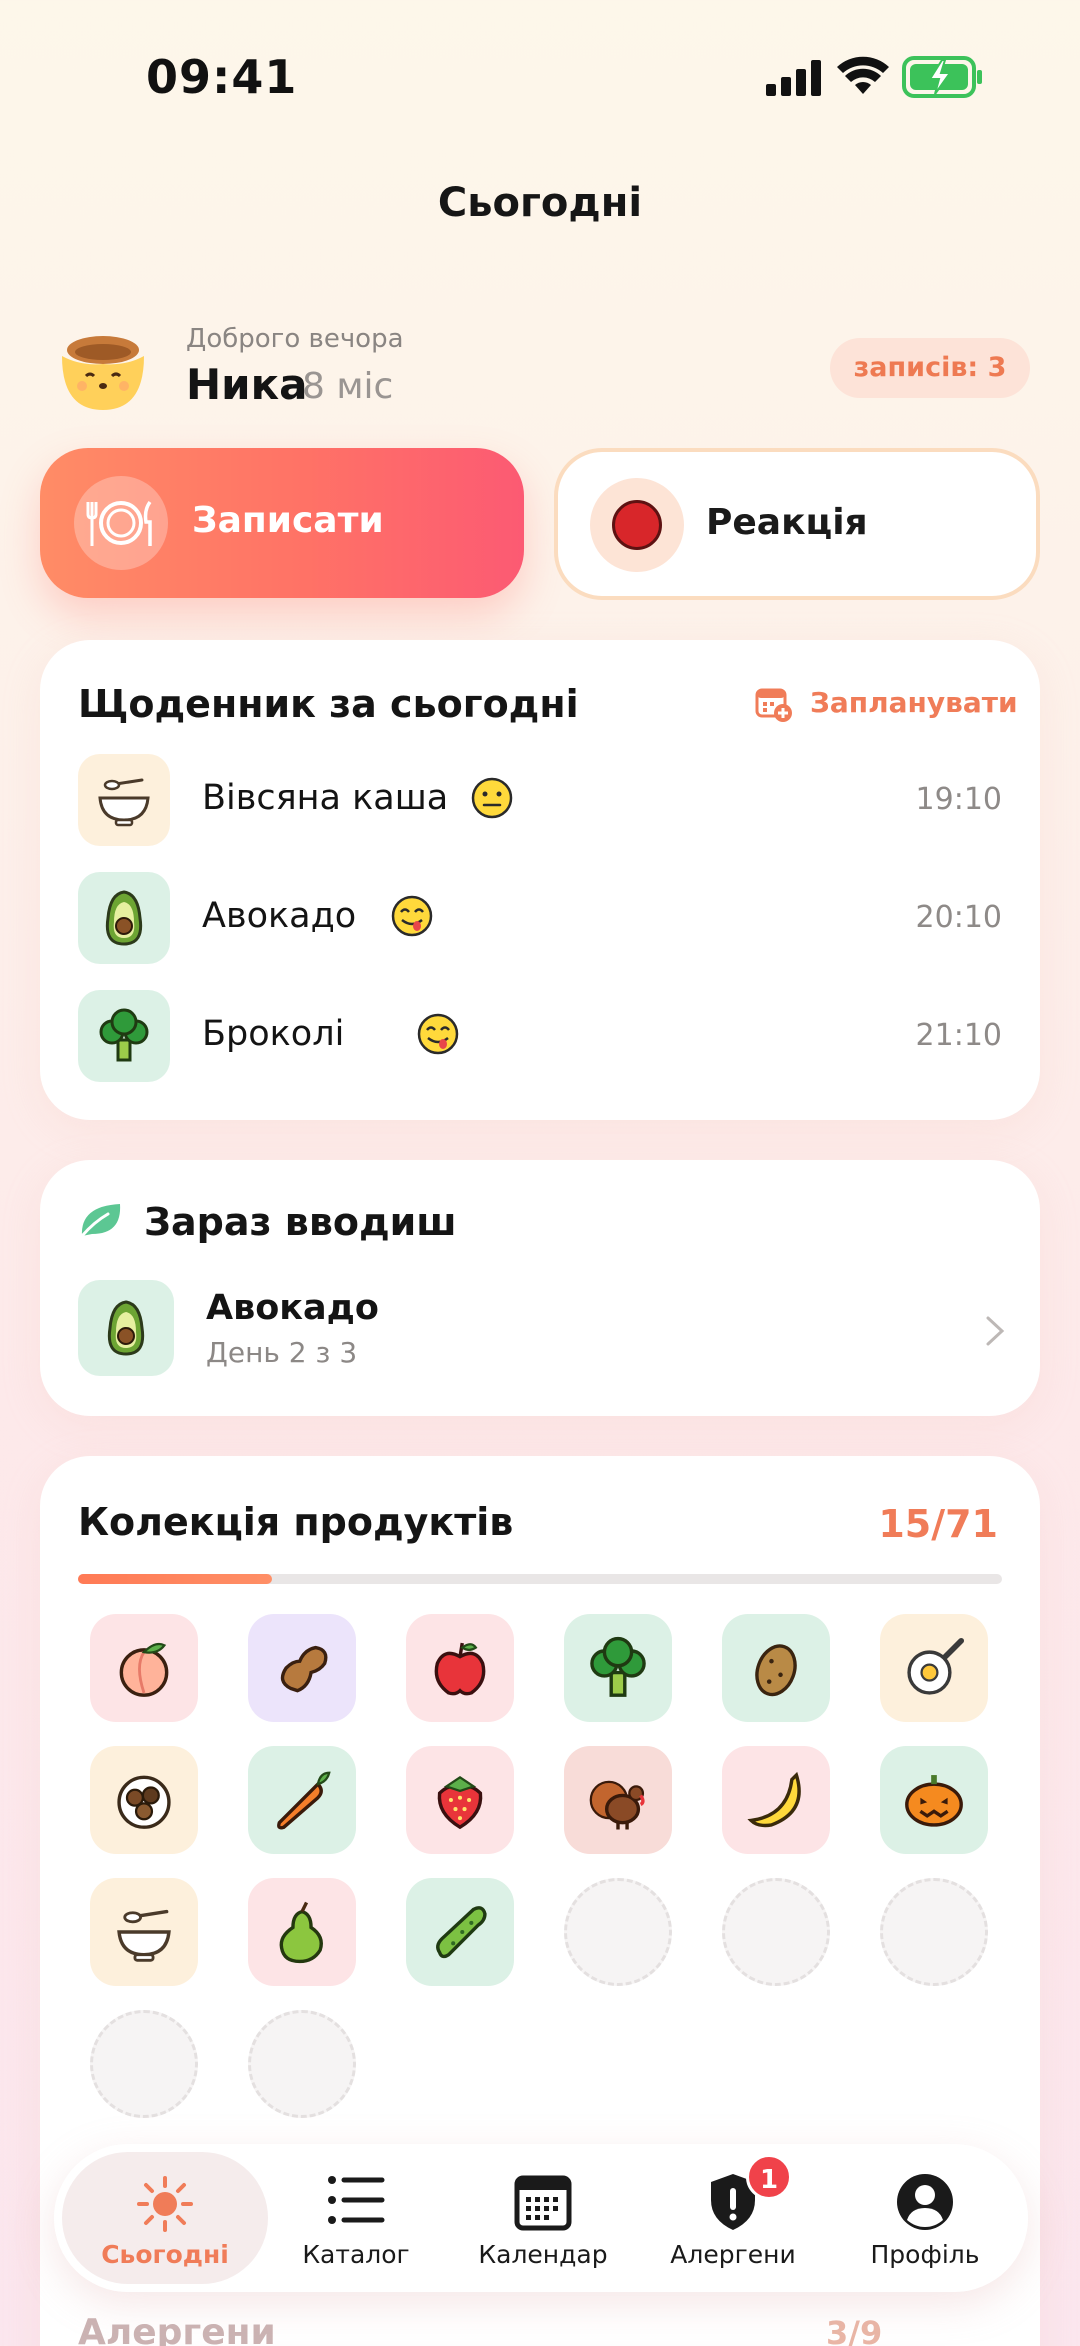  What do you see at coordinates (292, 1308) in the screenshot?
I see `introducing-food-name: Авокадо` at bounding box center [292, 1308].